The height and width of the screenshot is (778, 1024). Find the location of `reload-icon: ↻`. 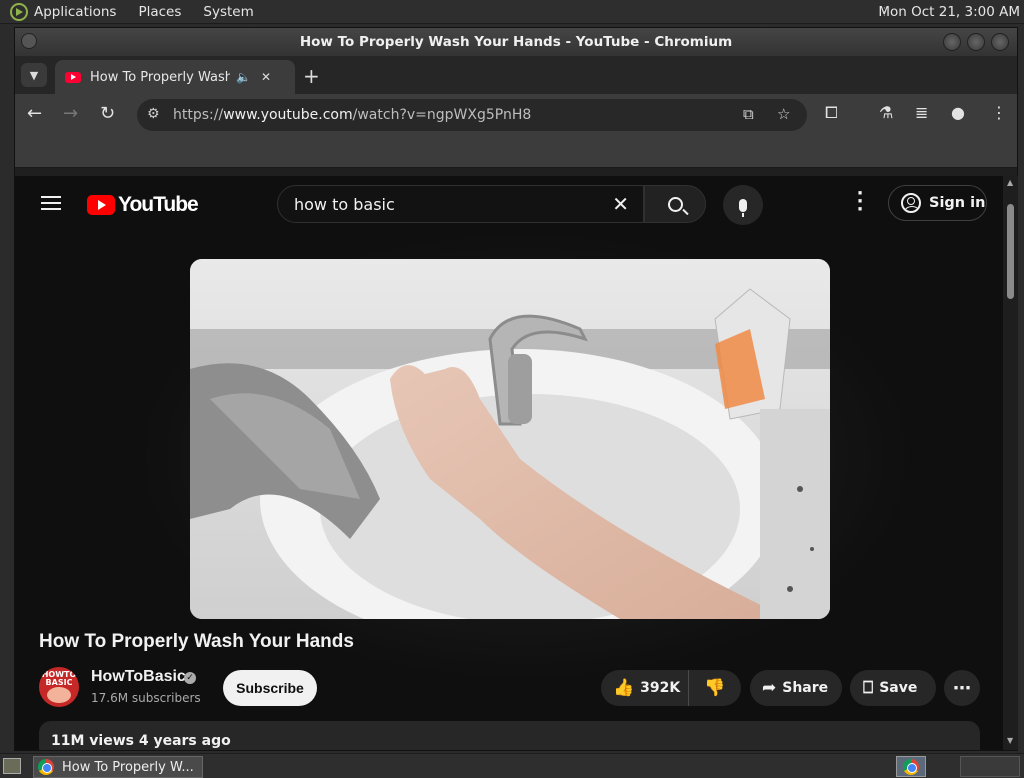

reload-icon: ↻ is located at coordinates (107, 113).